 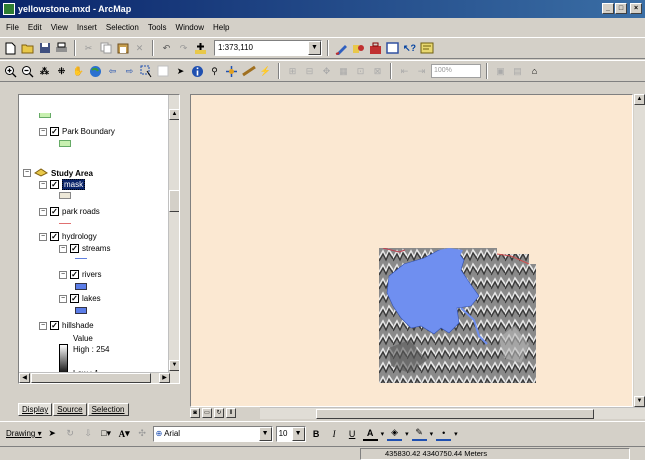 I want to click on full-extent-icon, so click(x=95, y=71).